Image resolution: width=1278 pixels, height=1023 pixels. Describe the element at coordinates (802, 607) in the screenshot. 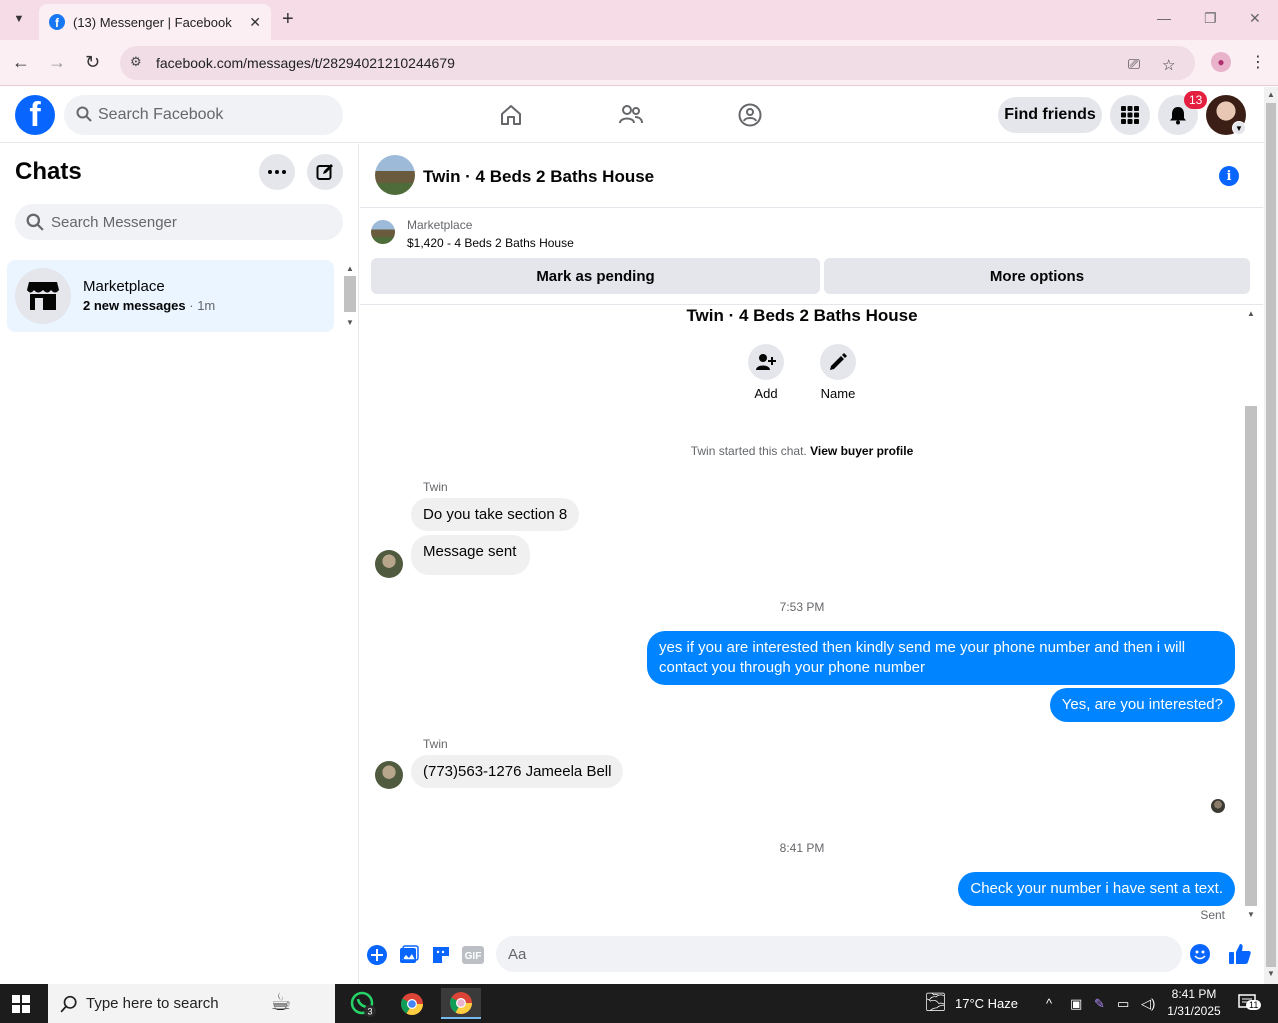

I see `timestamp: 7:53 PM` at that location.